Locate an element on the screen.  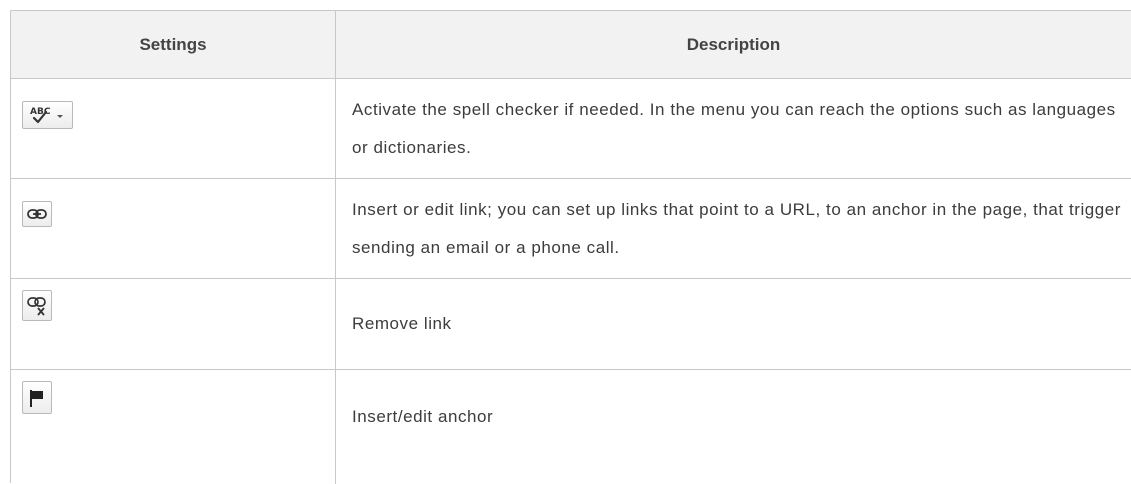
spellcheck-dropdown-icon: ABC is located at coordinates (46, 115).